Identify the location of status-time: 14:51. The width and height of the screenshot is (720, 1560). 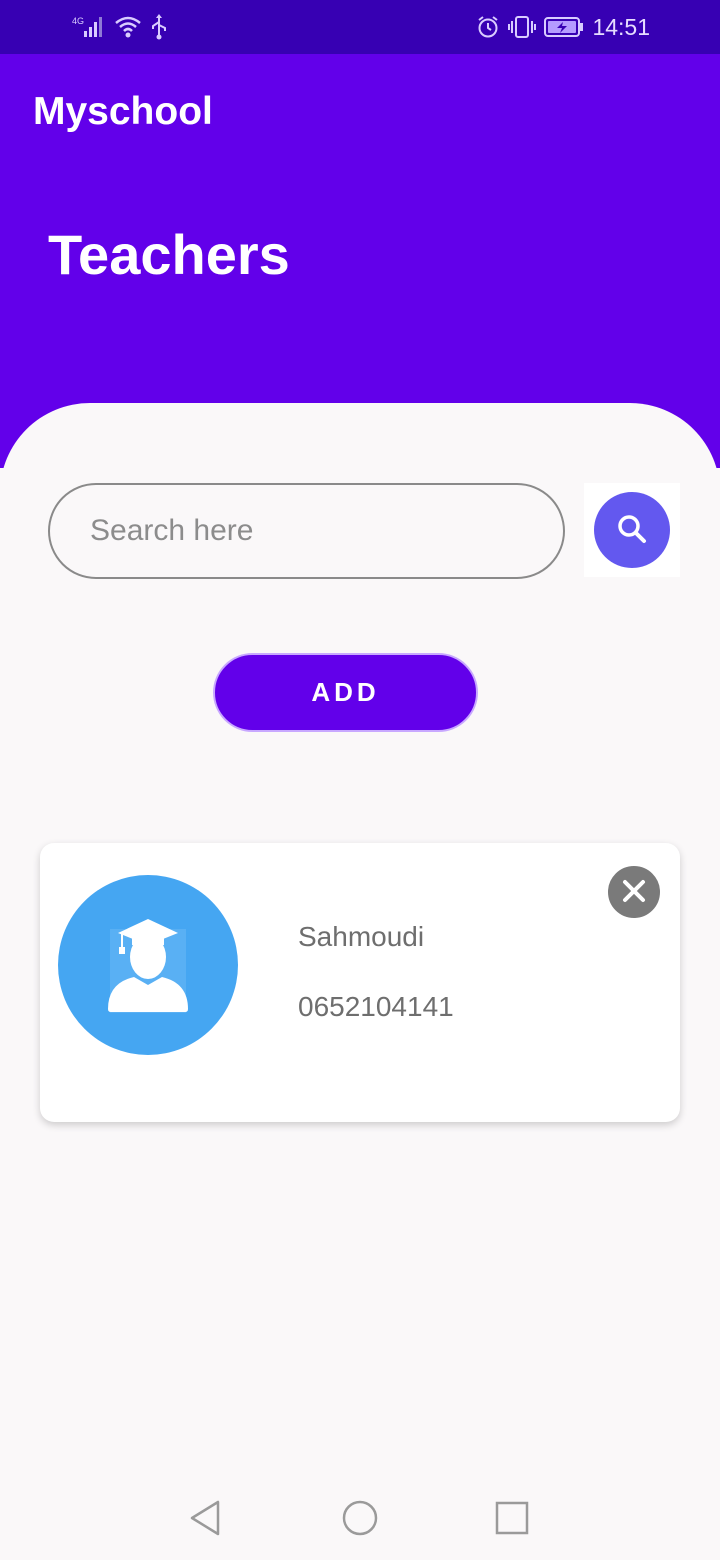
(621, 26).